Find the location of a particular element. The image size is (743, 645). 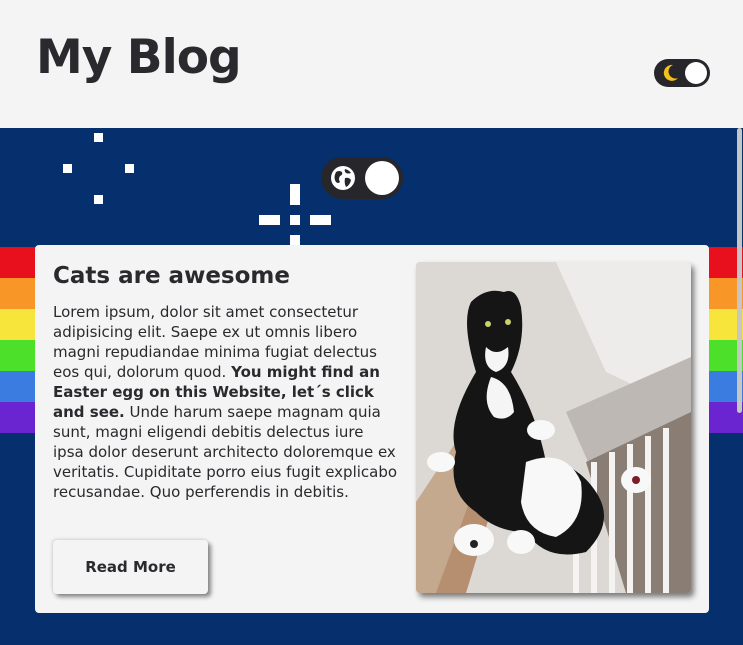

page-scrollbar is located at coordinates (739, 270).